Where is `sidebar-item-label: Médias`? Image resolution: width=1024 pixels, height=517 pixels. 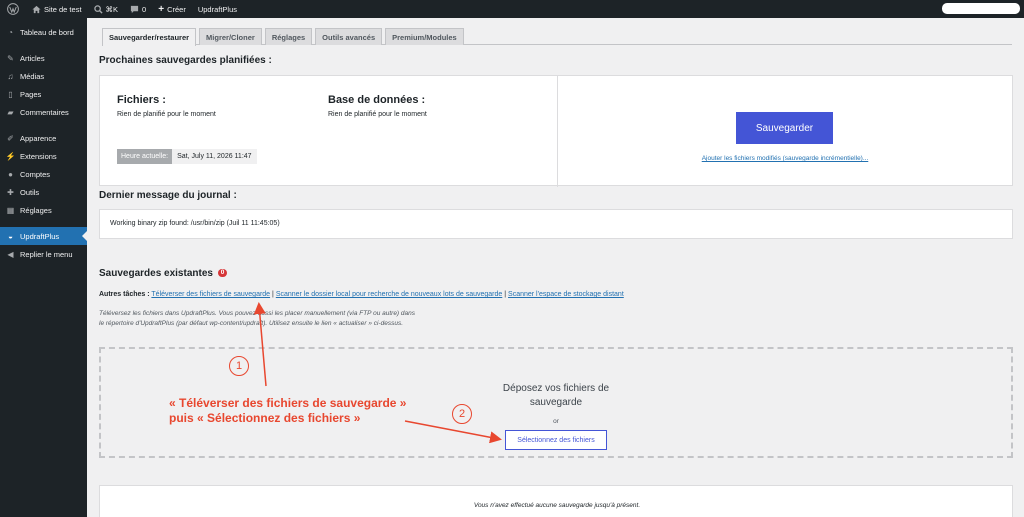
sidebar-item-label: Médias is located at coordinates (32, 76).